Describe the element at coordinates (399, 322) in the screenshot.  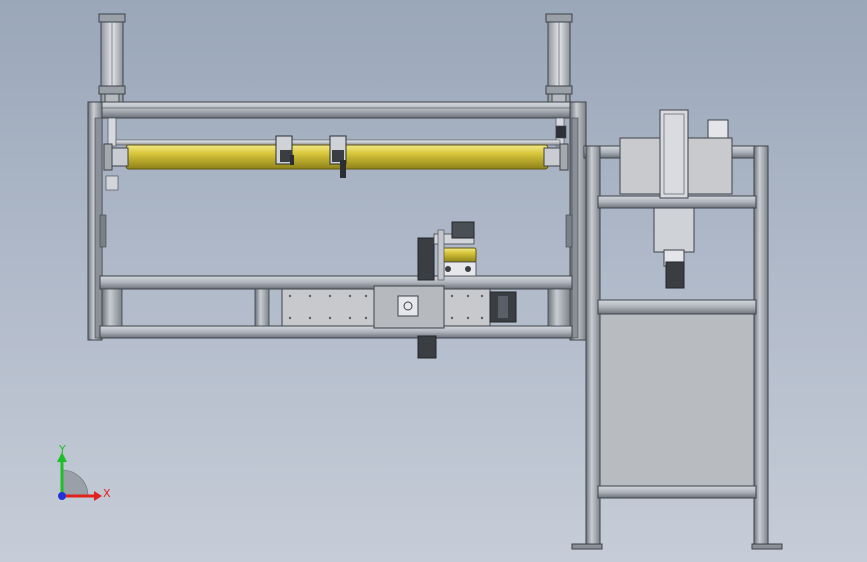
I see `linear-module` at that location.